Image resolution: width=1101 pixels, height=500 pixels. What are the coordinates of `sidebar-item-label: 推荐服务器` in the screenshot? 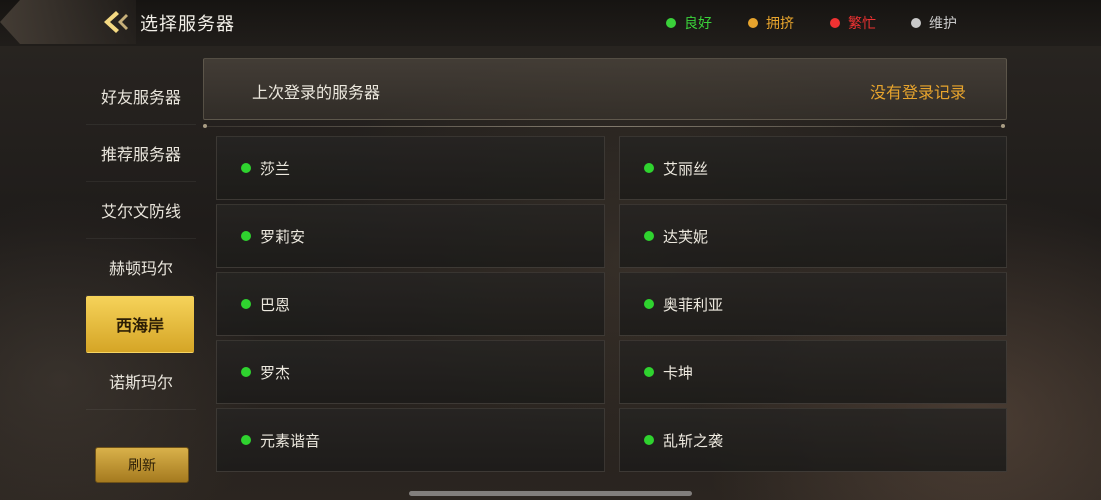 It's located at (140, 154).